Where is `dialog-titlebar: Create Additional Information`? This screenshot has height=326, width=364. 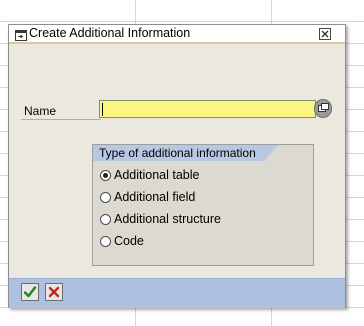
dialog-titlebar: Create Additional Information is located at coordinates (177, 34).